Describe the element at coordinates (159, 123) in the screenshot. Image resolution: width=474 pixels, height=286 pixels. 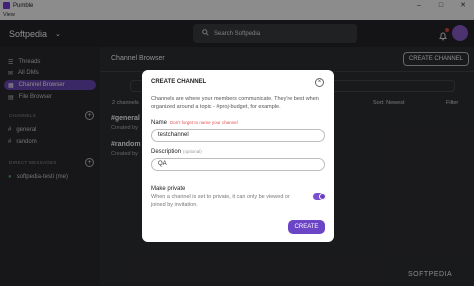
I see `name-label-text: Name` at that location.